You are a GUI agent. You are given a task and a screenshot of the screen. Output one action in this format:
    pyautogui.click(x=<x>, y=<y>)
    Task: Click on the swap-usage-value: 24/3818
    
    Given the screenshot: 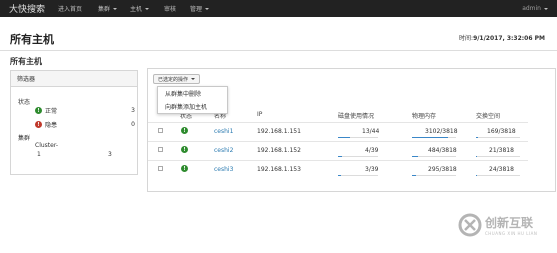 What is the action you would take?
    pyautogui.click(x=501, y=169)
    